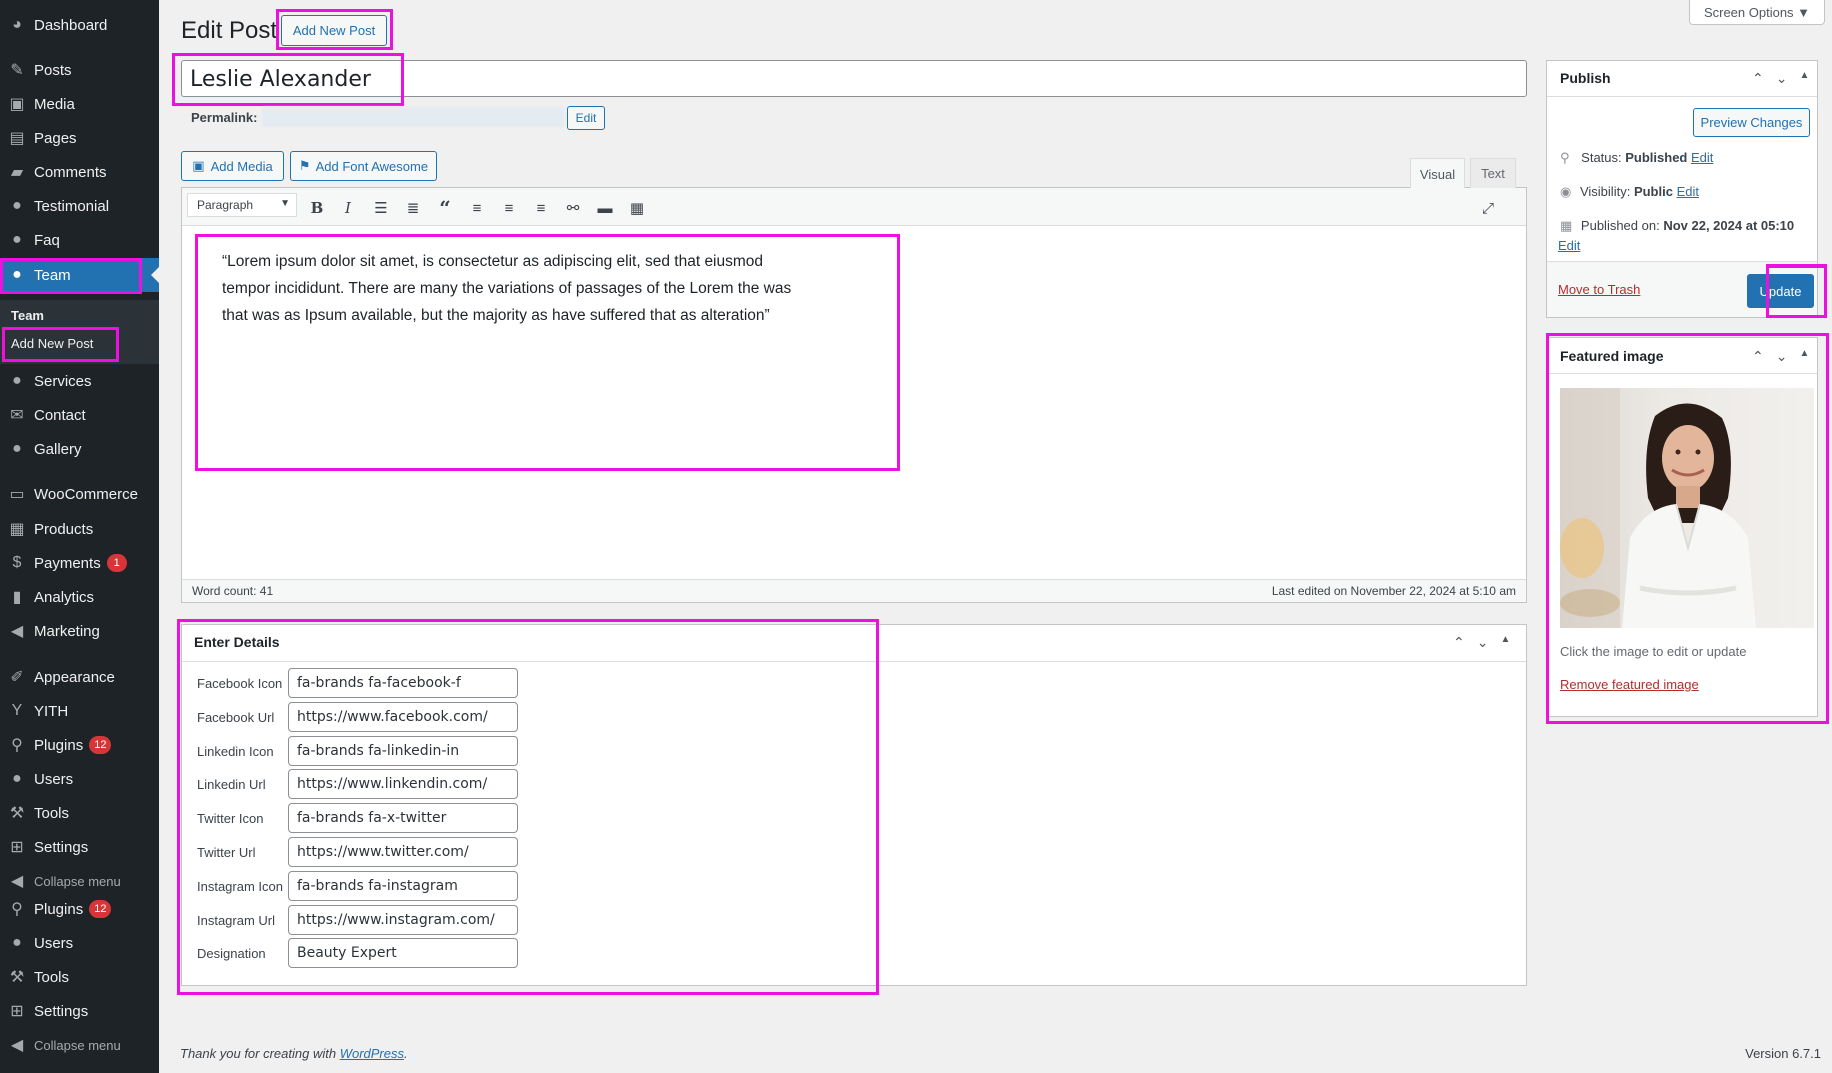 Image resolution: width=1832 pixels, height=1073 pixels. Describe the element at coordinates (1751, 122) in the screenshot. I see `preview-changes-button: Preview Changes` at that location.